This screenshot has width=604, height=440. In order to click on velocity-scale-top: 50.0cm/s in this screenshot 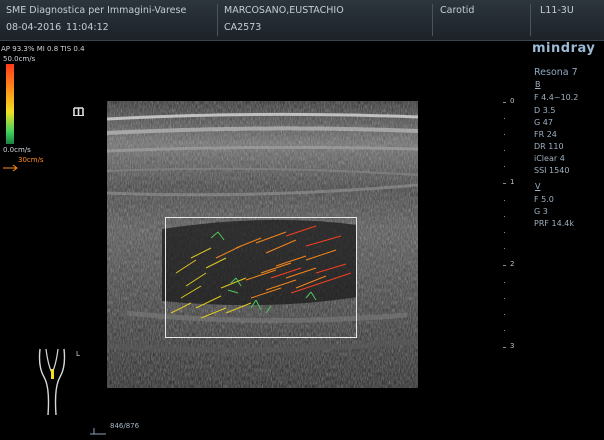, I will do `click(19, 59)`.